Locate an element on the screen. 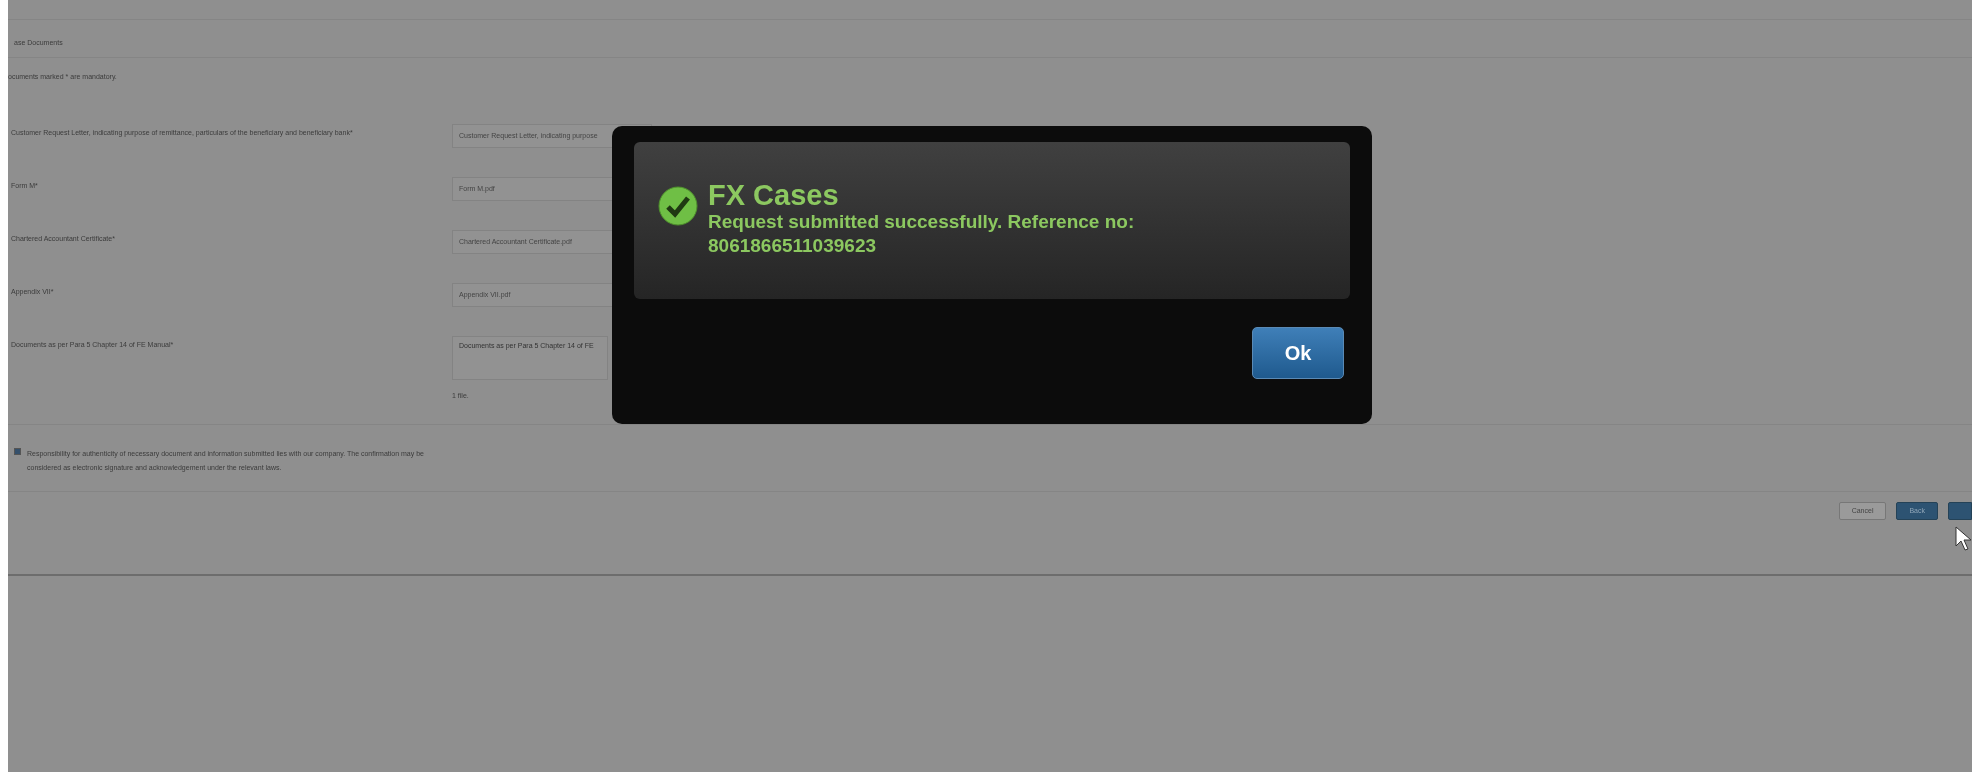  ok-button: Ok is located at coordinates (1298, 353).